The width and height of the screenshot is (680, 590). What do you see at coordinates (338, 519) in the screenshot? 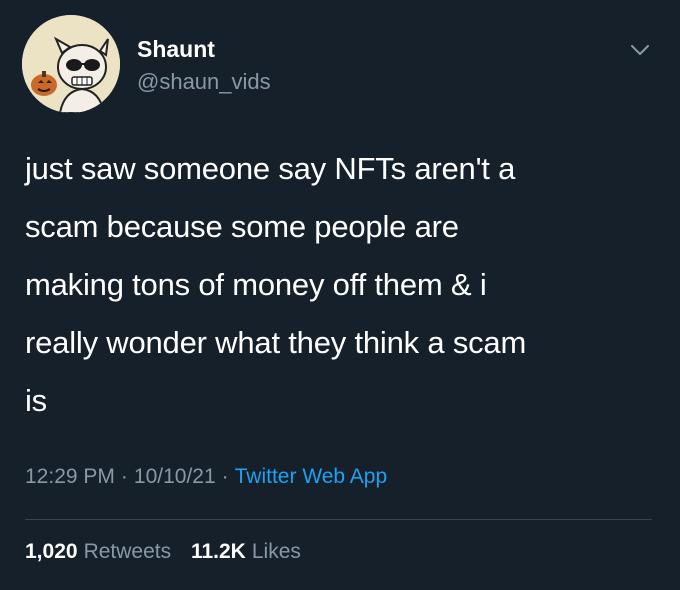
I see `divider` at bounding box center [338, 519].